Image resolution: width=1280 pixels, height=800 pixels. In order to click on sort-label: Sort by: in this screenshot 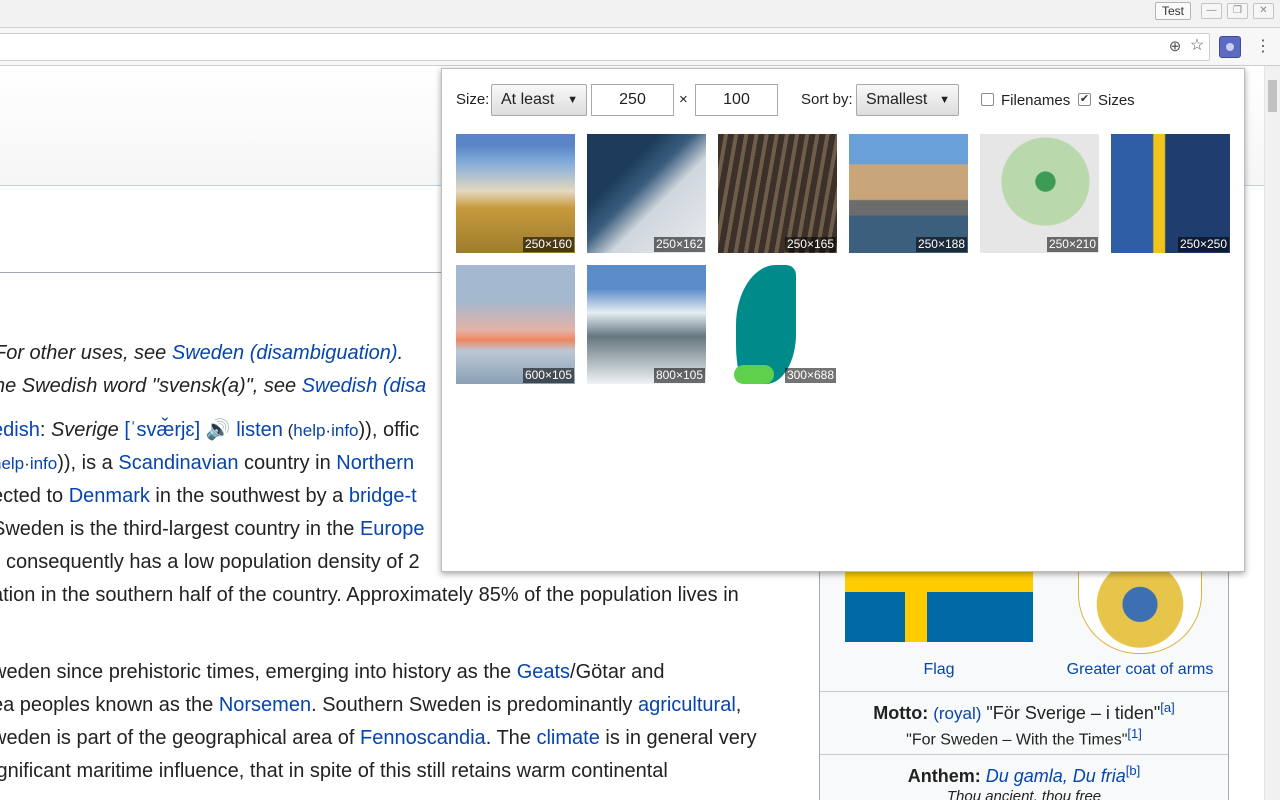, I will do `click(827, 99)`.